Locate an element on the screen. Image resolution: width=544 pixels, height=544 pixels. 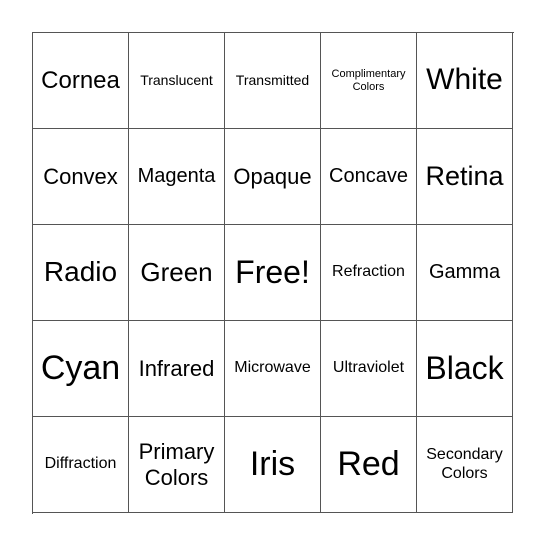
bingo-cell: Opaque is located at coordinates (273, 177).